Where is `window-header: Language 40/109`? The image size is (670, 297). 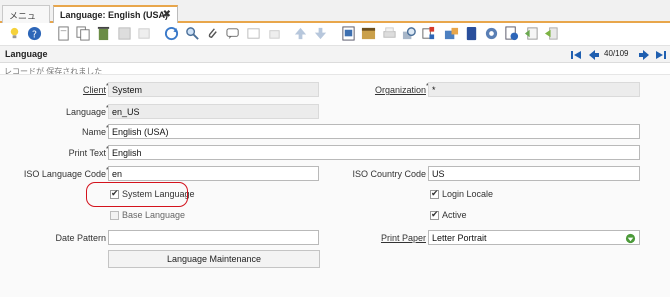
window-header: Language 40/109 is located at coordinates (335, 54).